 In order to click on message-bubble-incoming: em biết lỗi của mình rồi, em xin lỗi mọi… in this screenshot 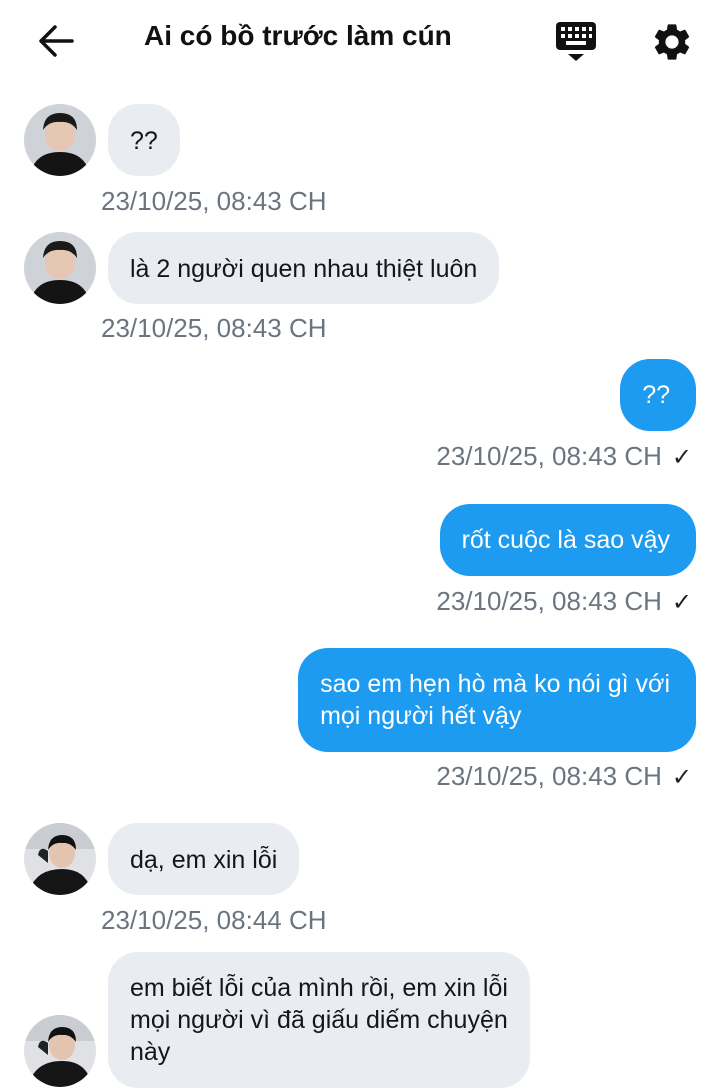, I will do `click(319, 1020)`.